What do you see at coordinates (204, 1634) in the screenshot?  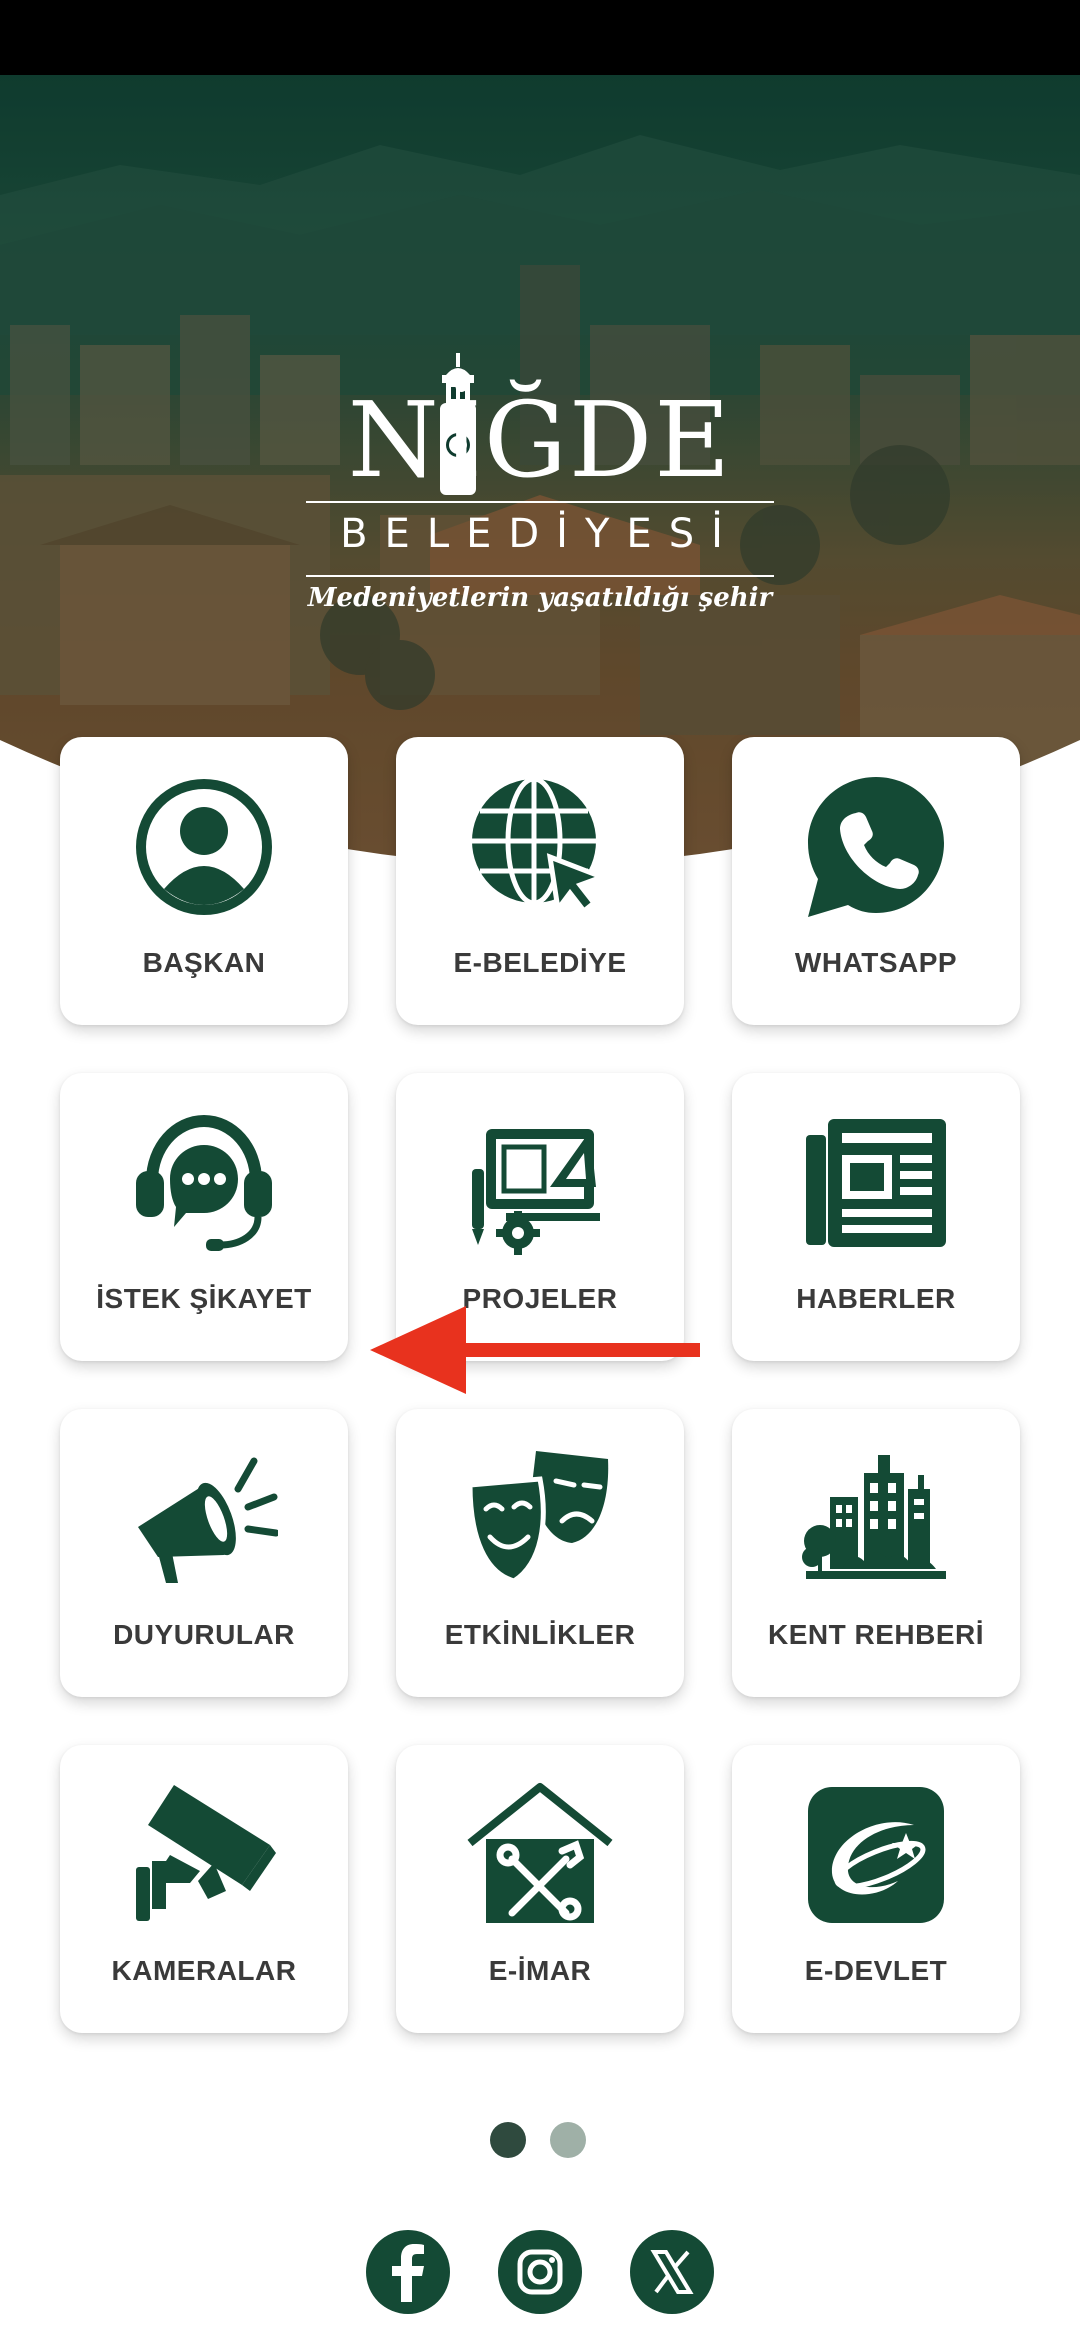 I see `menu-item-label: DUYURULAR` at bounding box center [204, 1634].